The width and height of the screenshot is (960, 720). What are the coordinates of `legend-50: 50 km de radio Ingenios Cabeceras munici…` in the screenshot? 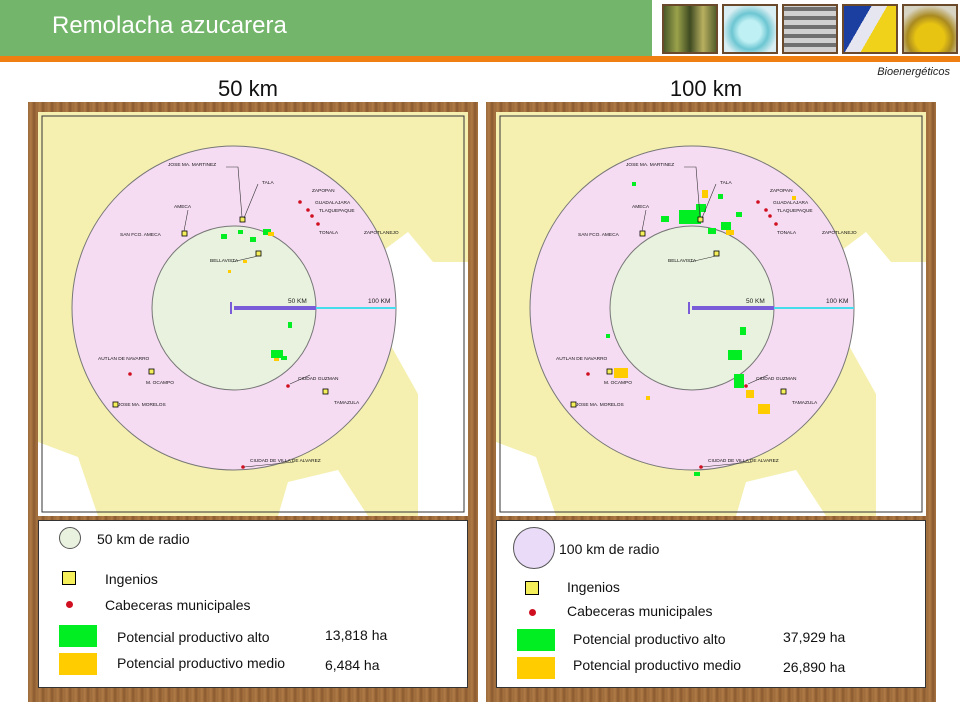 It's located at (253, 604).